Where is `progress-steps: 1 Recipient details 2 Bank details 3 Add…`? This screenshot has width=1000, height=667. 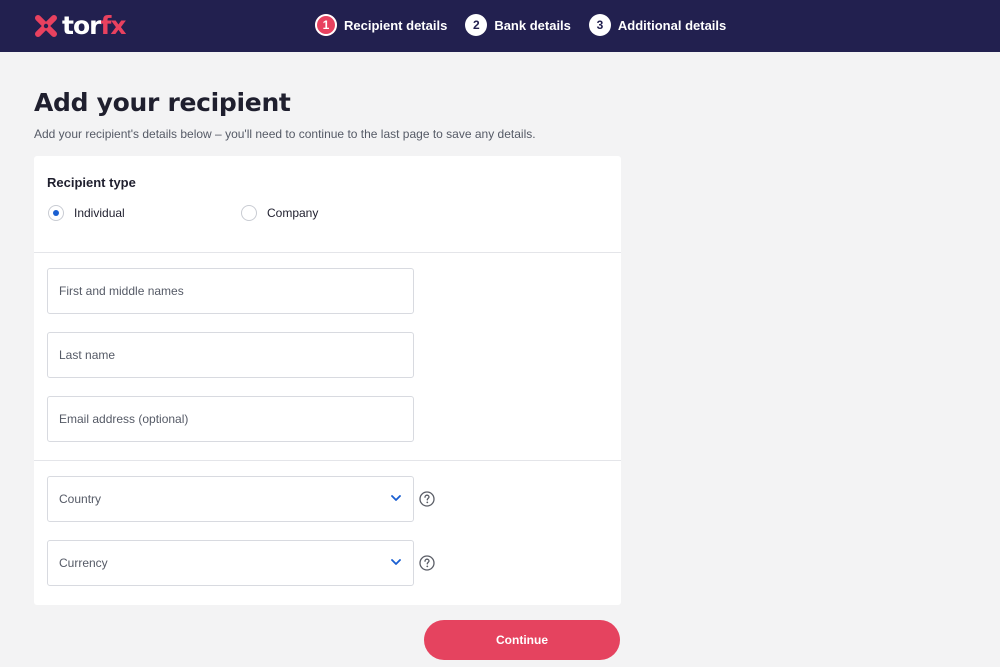
progress-steps: 1 Recipient details 2 Bank details 3 Add… is located at coordinates (529, 25).